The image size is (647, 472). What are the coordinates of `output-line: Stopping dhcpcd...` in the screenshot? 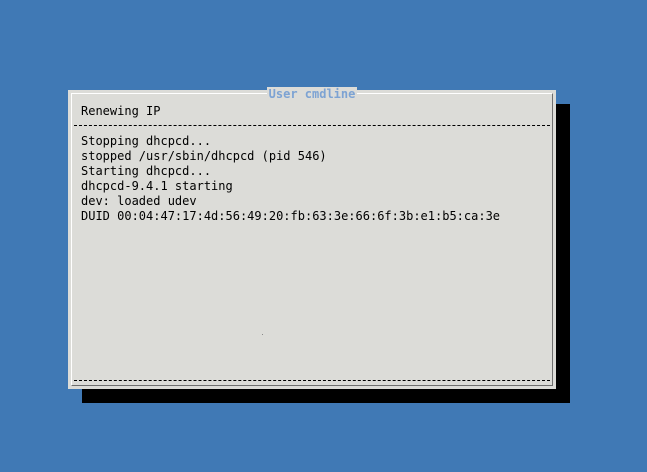 It's located at (146, 141).